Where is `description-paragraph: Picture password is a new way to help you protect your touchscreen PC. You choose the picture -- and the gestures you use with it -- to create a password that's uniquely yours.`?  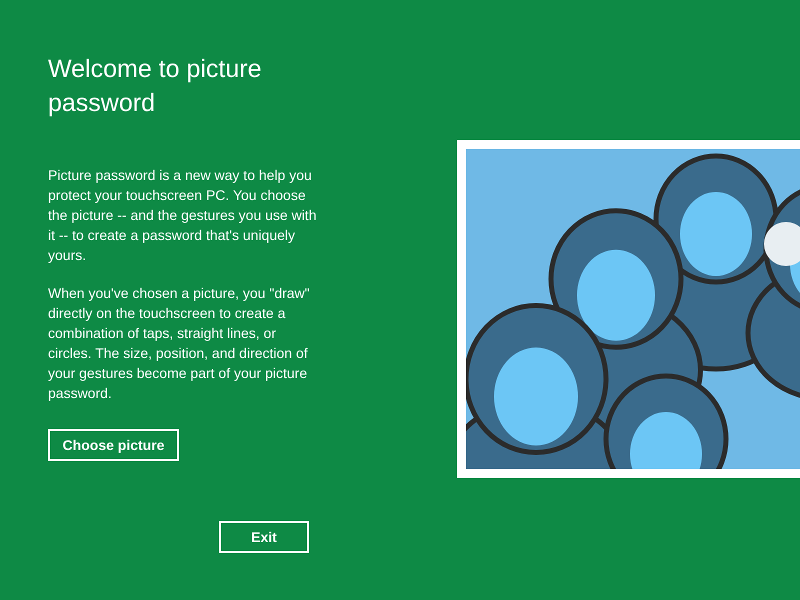
description-paragraph: Picture password is a new way to help you protect your touchscreen PC. You choose the picture -- and the gestures you use with it -- to create a password that's uniquely yours. is located at coordinates (183, 215).